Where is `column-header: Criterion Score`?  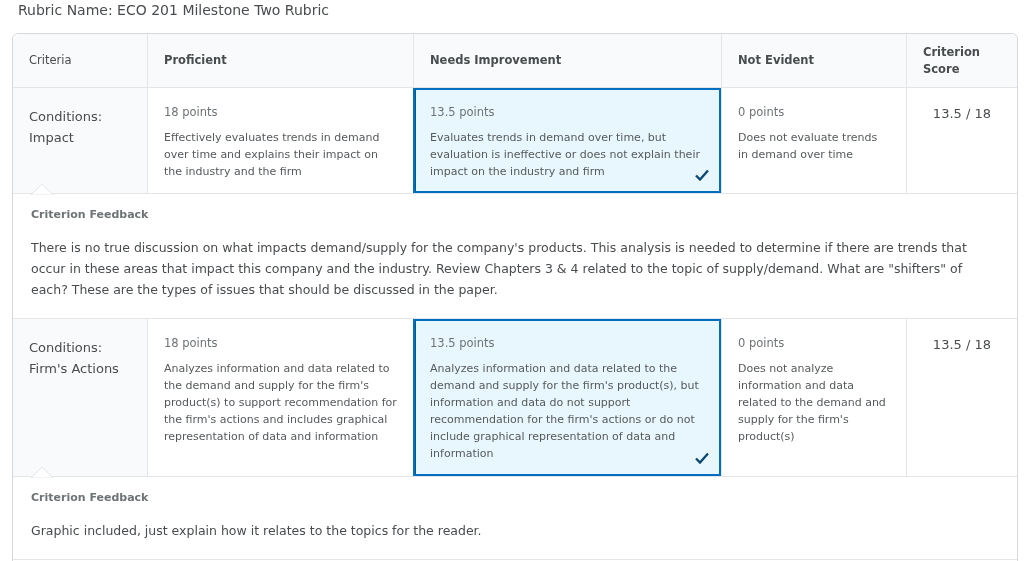 column-header: Criterion Score is located at coordinates (961, 60).